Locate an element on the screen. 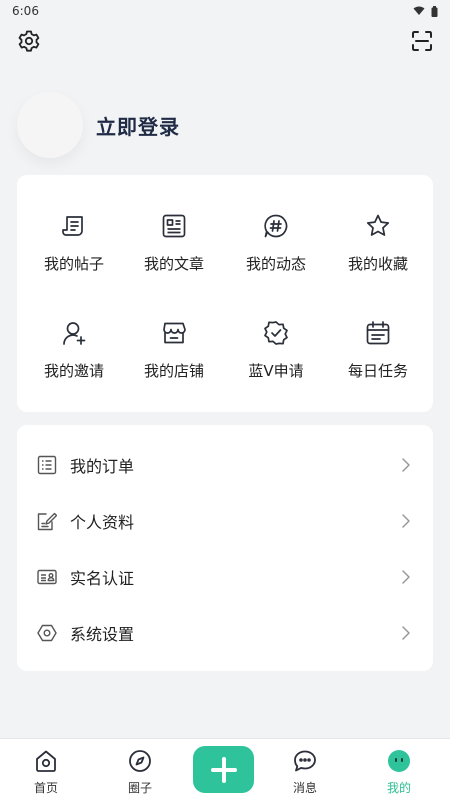  edit-profile-icon is located at coordinates (47, 521).